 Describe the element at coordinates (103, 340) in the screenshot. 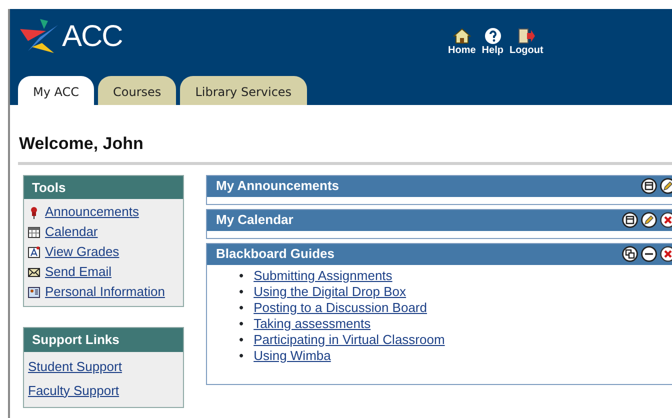

I see `panel-title: Support Links` at that location.